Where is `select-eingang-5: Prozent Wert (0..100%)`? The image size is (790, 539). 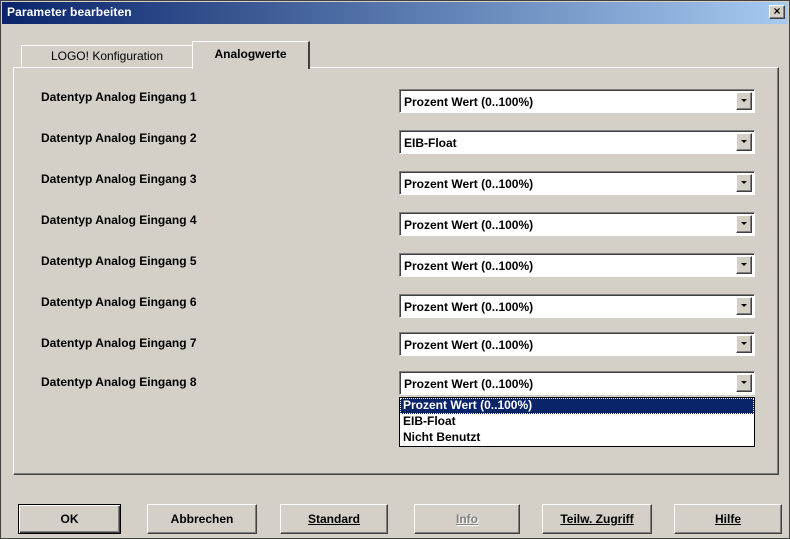
select-eingang-5: Prozent Wert (0..100%) is located at coordinates (577, 265).